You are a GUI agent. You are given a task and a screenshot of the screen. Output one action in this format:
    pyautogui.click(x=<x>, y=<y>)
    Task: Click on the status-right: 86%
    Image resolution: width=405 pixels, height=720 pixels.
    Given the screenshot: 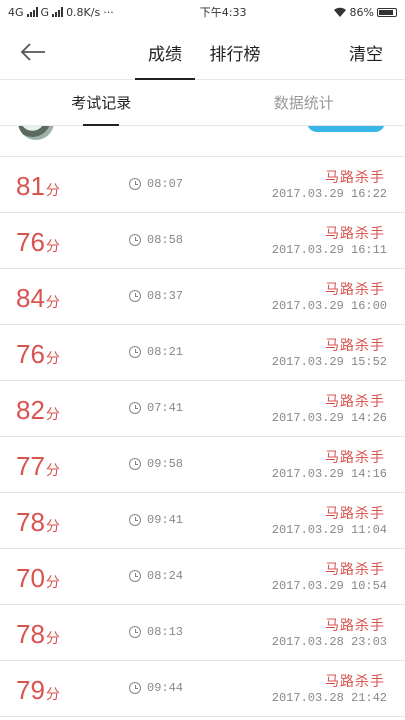 What is the action you would take?
    pyautogui.click(x=365, y=12)
    